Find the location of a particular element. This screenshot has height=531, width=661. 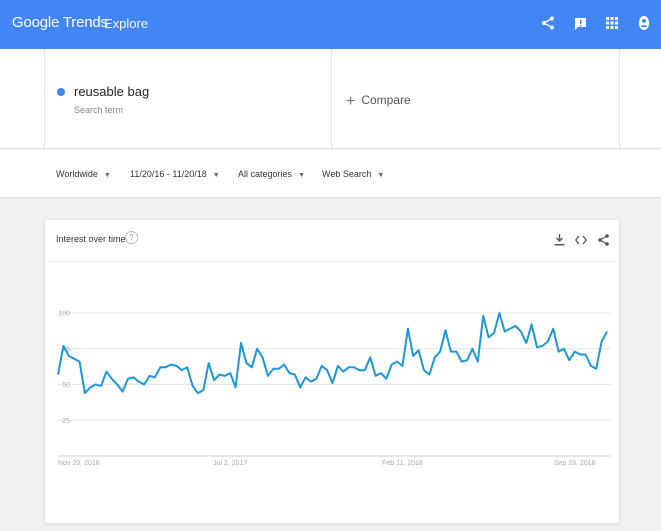

page-title-explore: Explore is located at coordinates (126, 23).